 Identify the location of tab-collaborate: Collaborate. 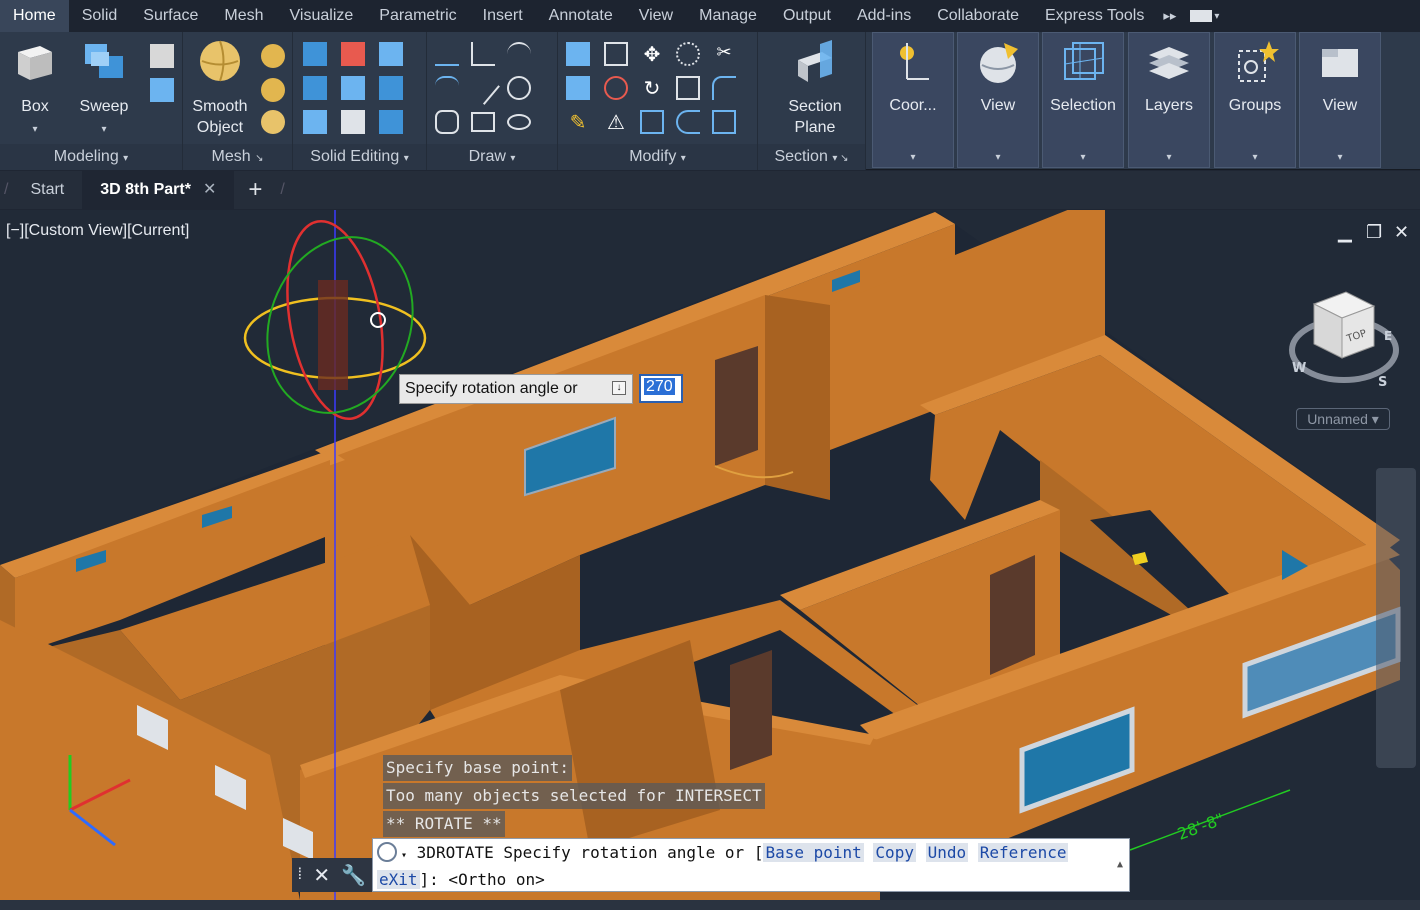
(978, 16).